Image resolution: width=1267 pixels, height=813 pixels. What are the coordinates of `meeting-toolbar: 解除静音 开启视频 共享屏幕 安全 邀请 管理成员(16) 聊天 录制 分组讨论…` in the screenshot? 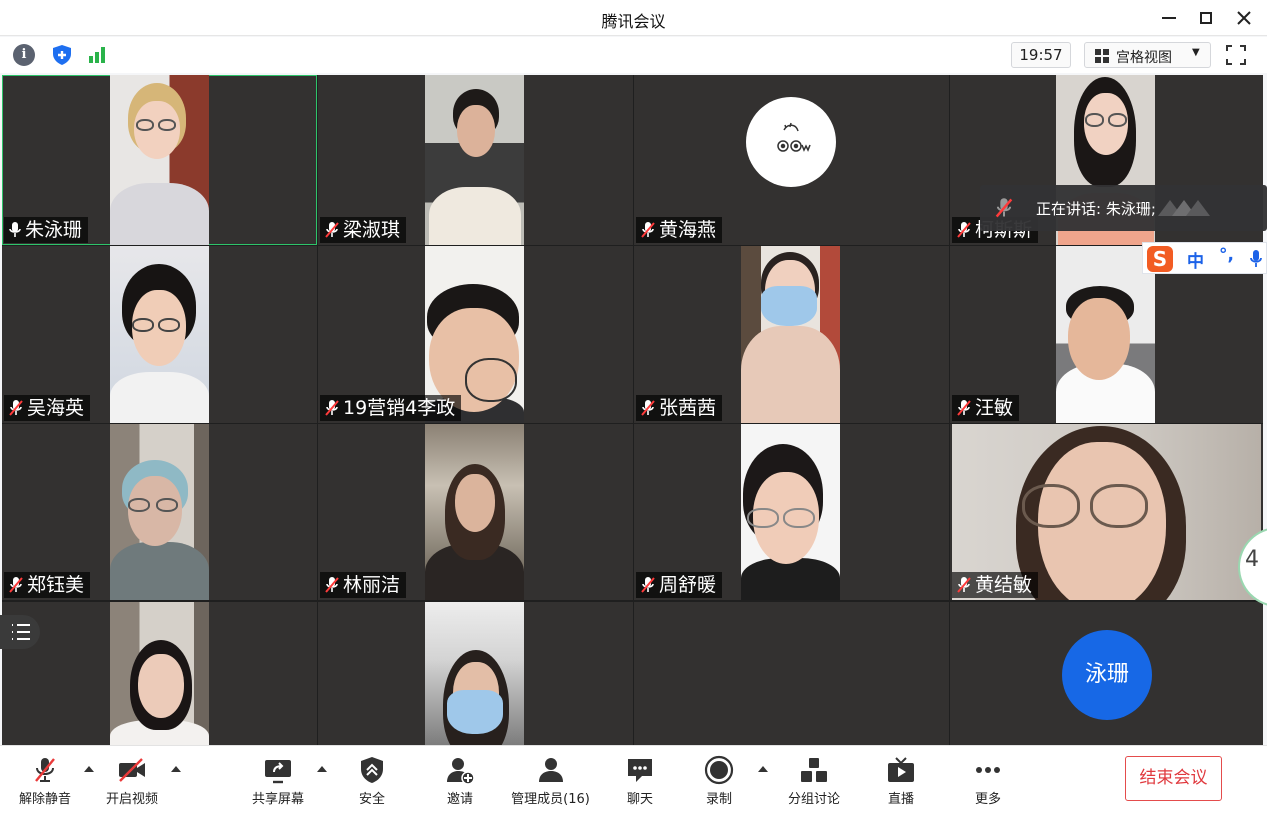 It's located at (633, 779).